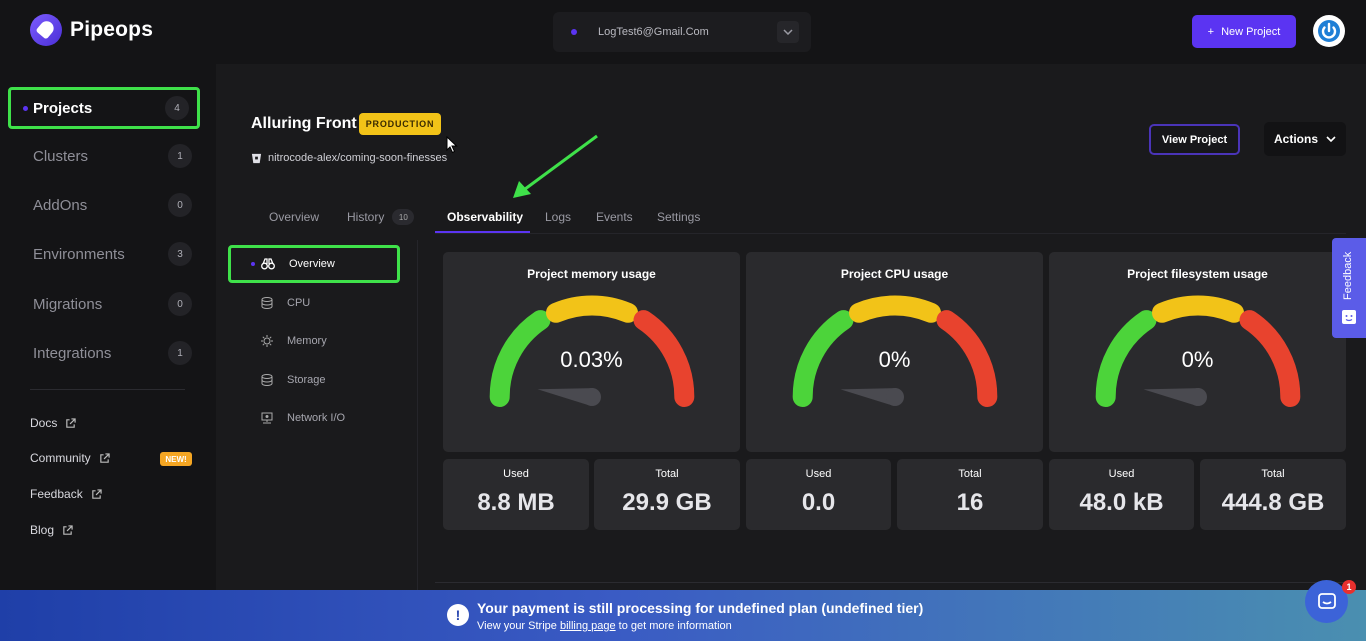 The image size is (1366, 641). I want to click on sidebar-item-clusters: Clusters 1, so click(104, 156).